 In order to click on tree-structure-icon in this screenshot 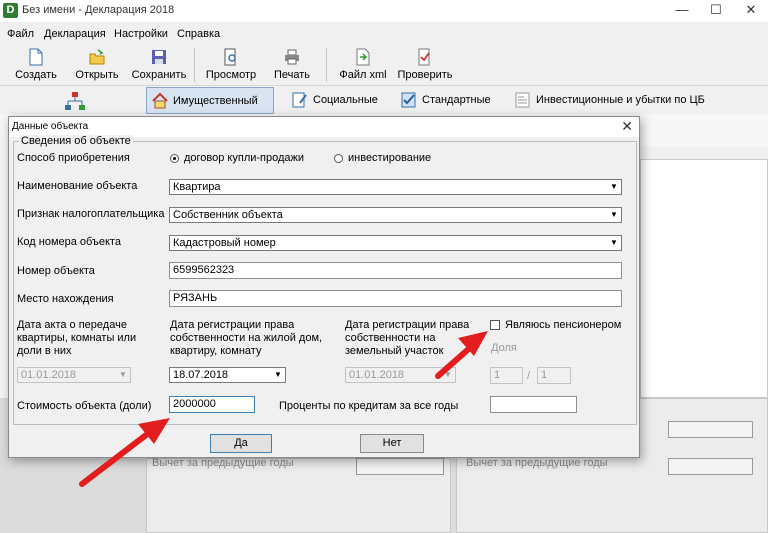, I will do `click(75, 101)`.